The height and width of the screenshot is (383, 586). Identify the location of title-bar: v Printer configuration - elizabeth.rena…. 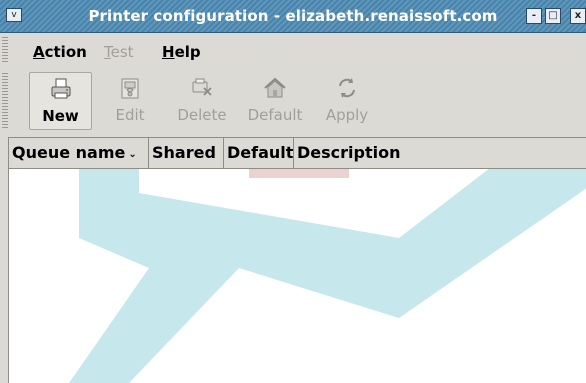
(293, 16).